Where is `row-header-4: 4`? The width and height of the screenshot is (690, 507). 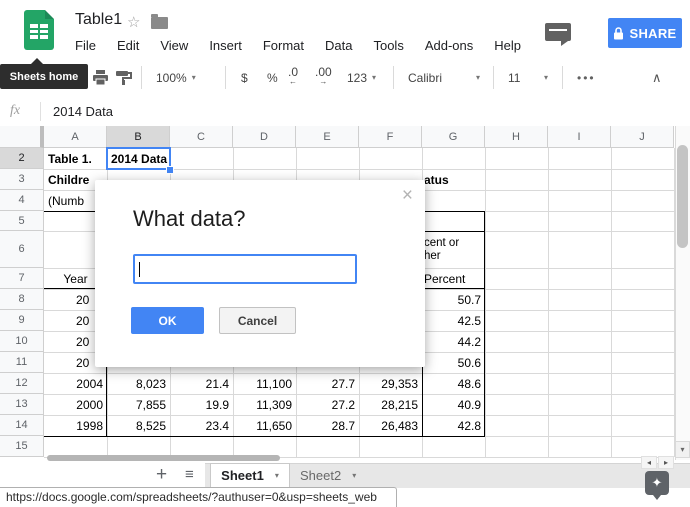
row-header-4: 4 is located at coordinates (22, 200).